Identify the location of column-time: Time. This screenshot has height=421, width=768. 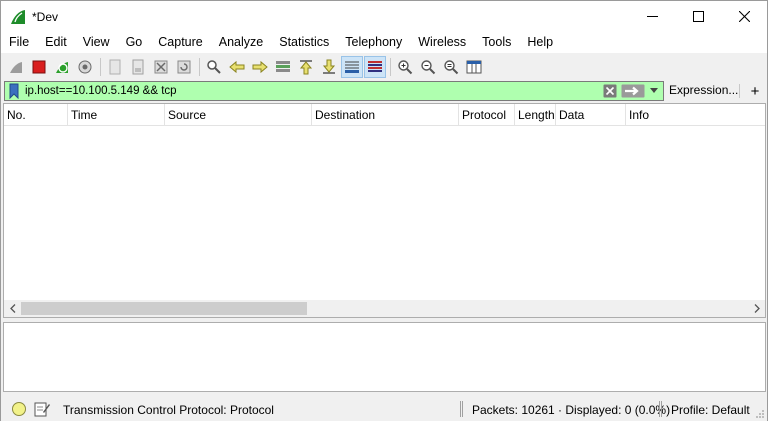
(116, 115).